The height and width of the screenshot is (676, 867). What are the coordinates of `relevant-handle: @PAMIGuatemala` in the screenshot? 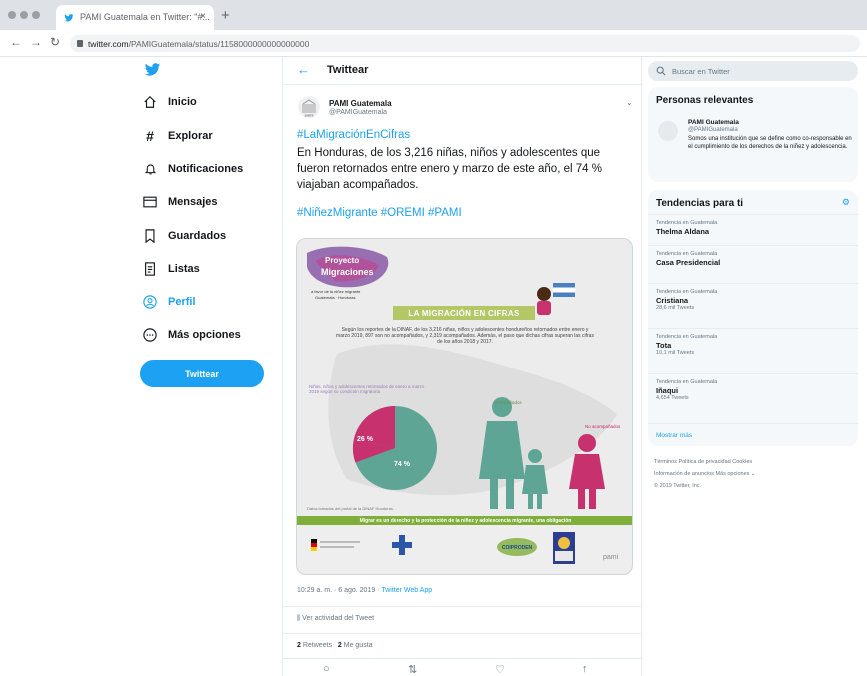 It's located at (713, 130).